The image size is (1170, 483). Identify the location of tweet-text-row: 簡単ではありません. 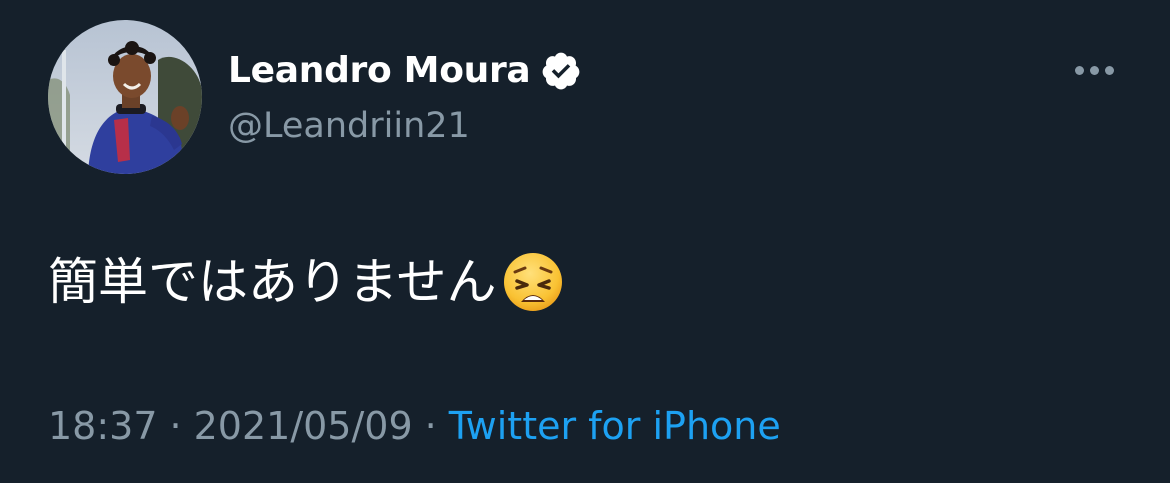
(306, 282).